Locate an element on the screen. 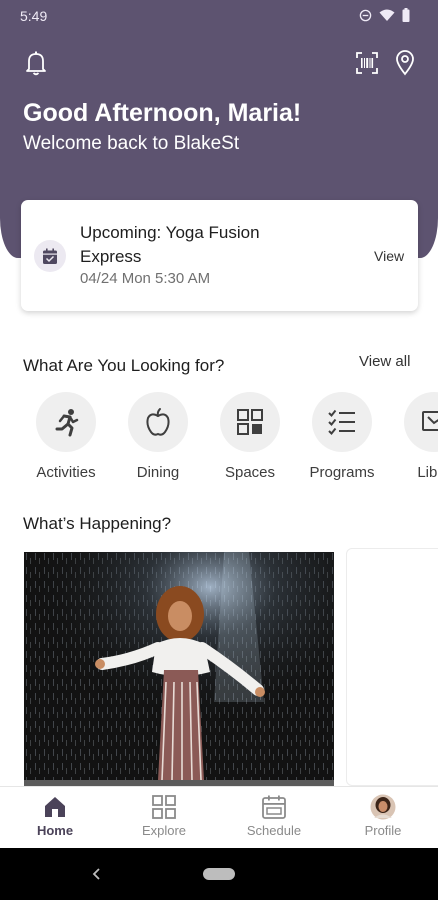 The width and height of the screenshot is (438, 900). greeting-title: Good Afternoon, Maria! is located at coordinates (162, 113).